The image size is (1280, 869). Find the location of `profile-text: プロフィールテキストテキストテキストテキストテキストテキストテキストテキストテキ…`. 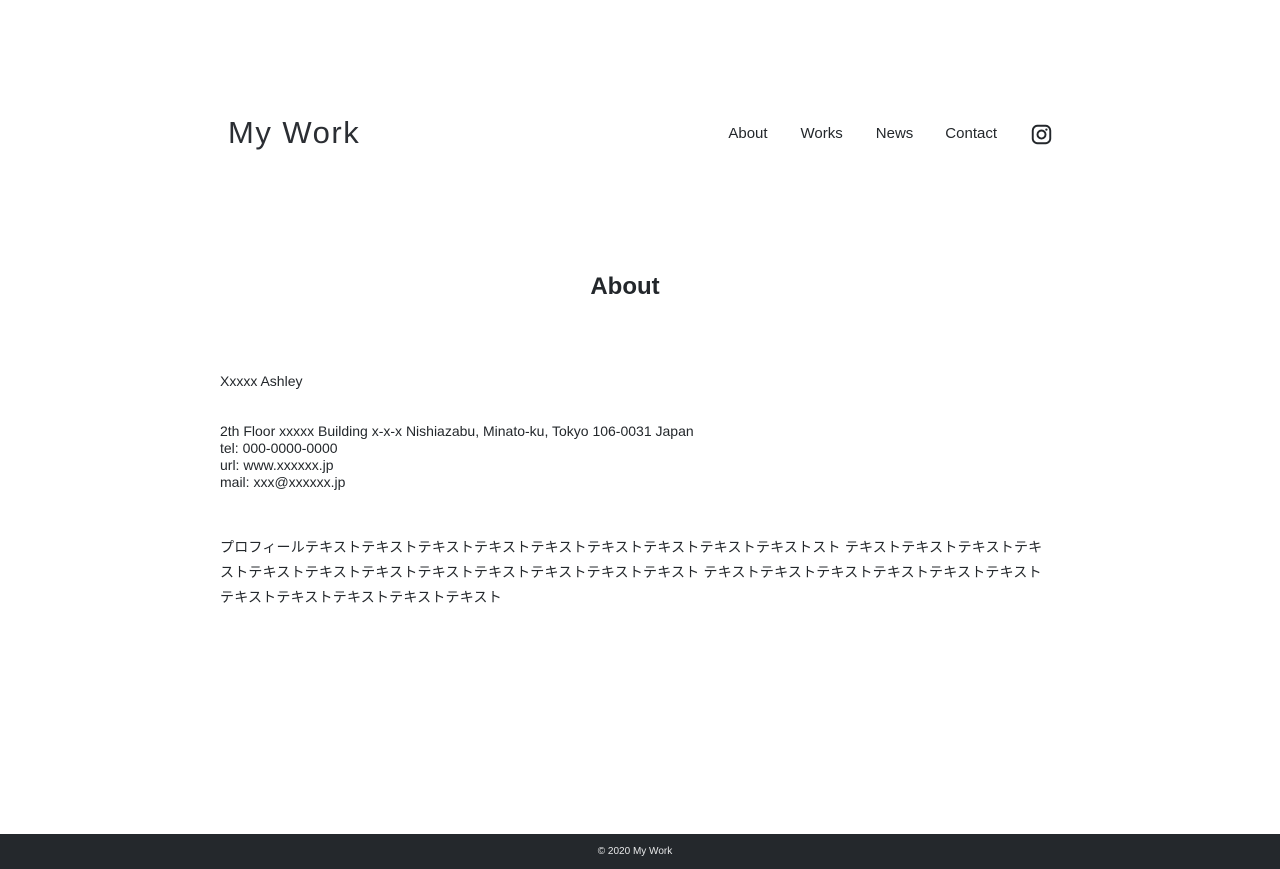

profile-text: プロフィールテキストテキストテキストテキストテキストテキストテキストテキストテキ… is located at coordinates (631, 572).